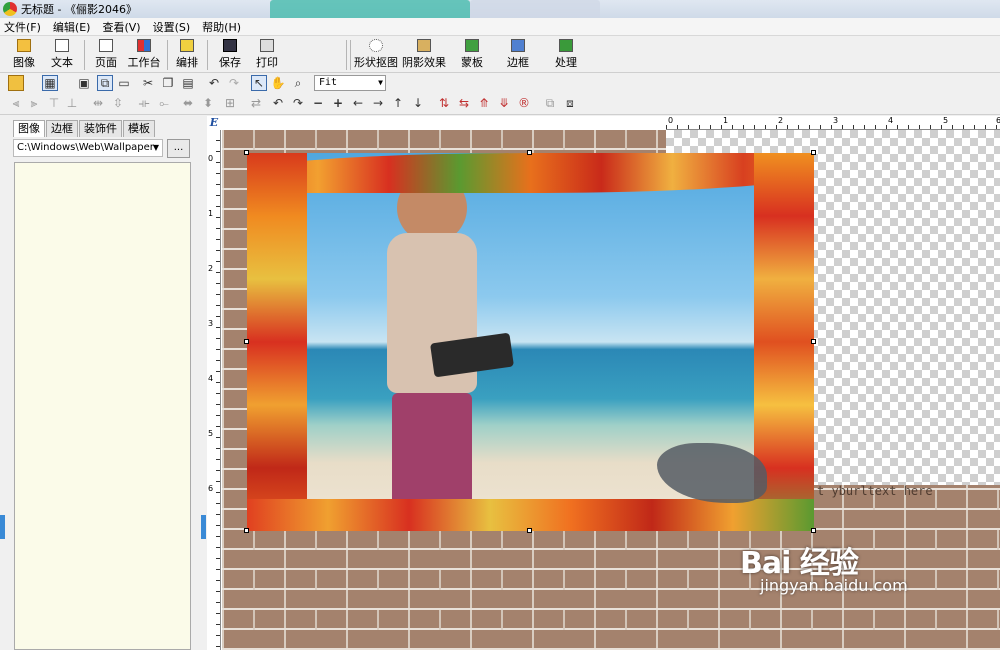 This screenshot has width=1000, height=650. I want to click on overlay-icon: ⧉, so click(105, 83).